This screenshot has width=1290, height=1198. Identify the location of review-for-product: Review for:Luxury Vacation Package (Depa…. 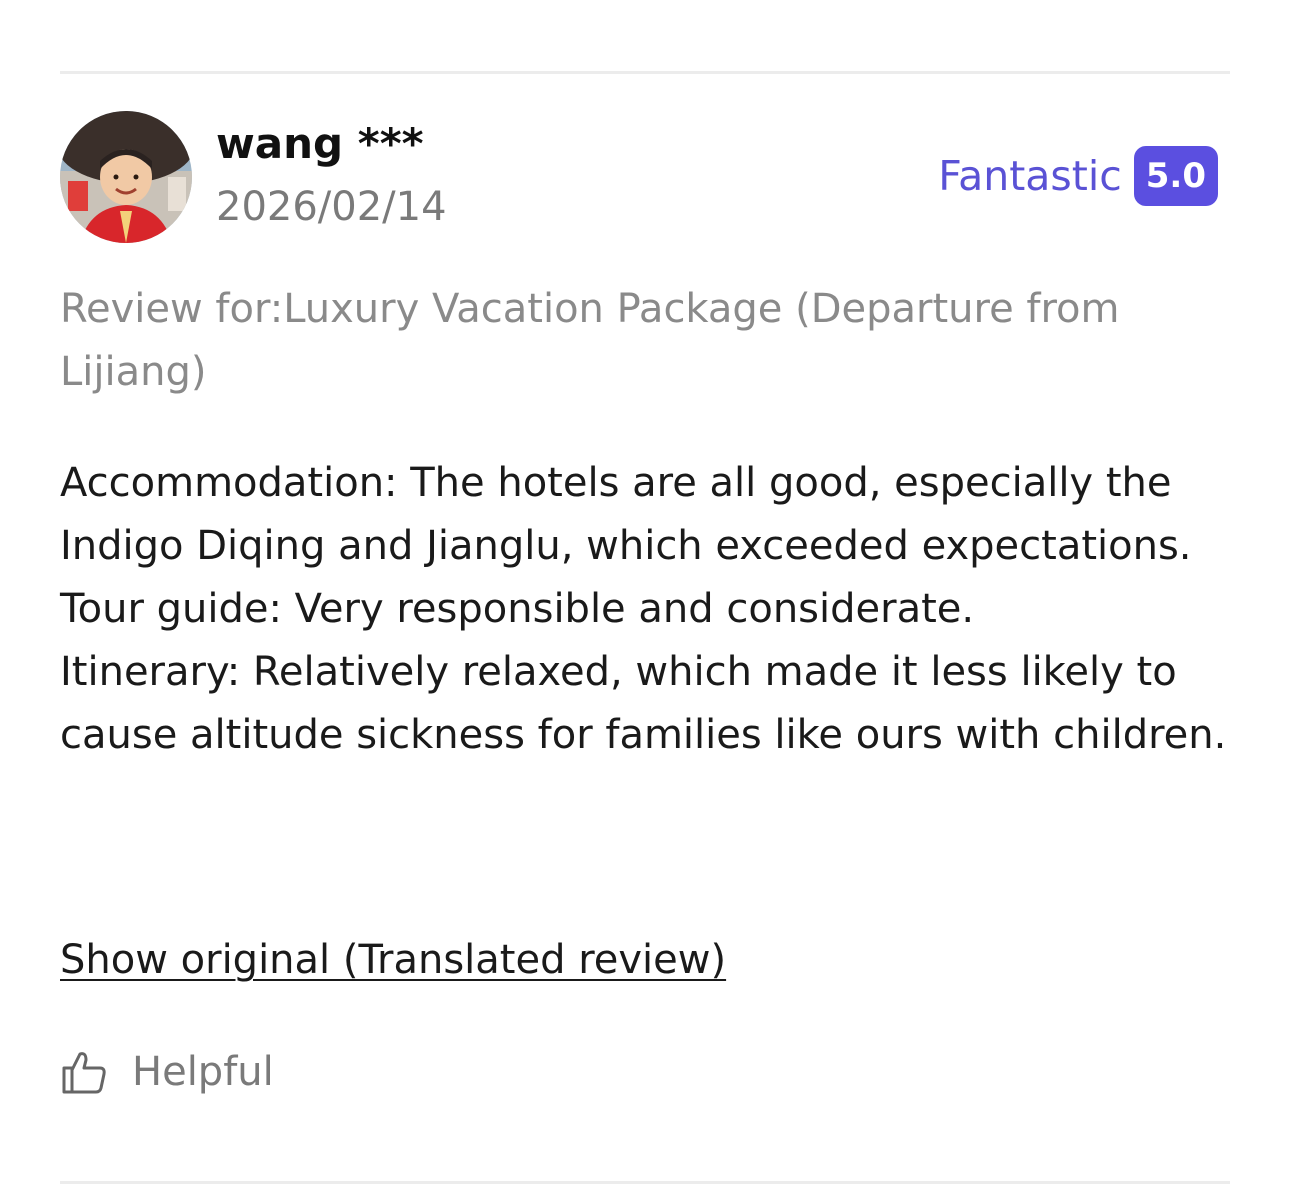
(590, 340).